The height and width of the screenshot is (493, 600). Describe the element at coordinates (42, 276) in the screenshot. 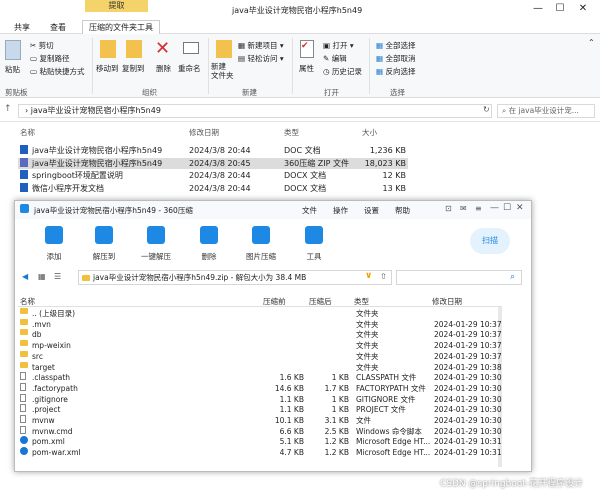

I see `thumbnail-view-icon: ▦` at that location.